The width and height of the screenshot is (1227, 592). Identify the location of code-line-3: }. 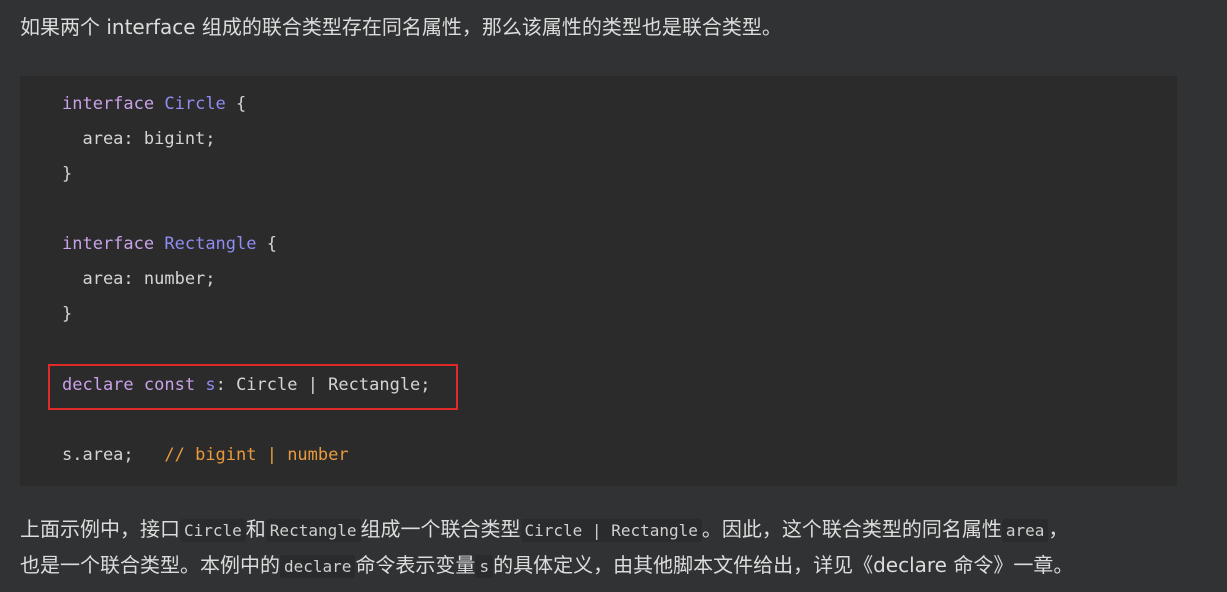
(67, 174).